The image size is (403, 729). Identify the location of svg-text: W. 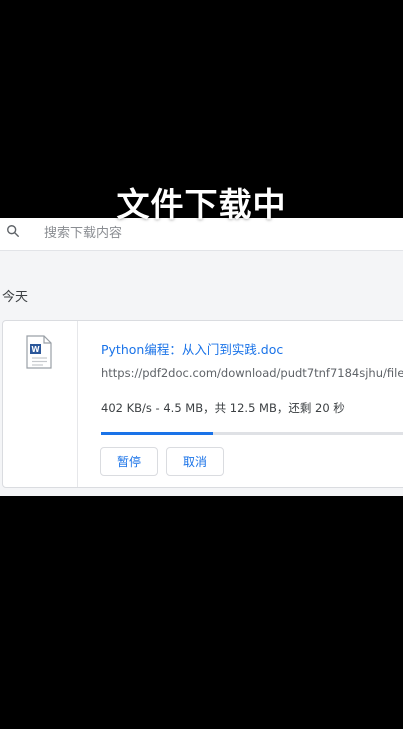
(35, 349).